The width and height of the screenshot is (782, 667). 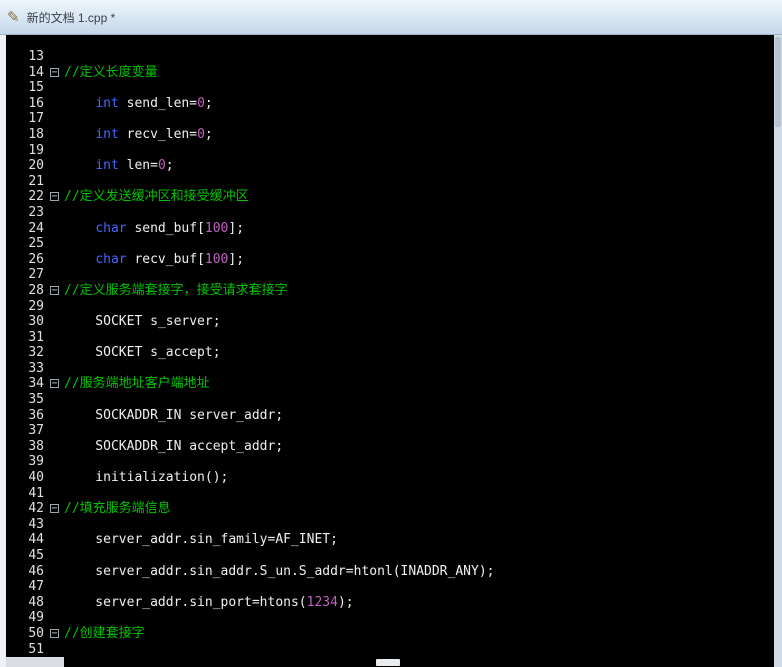 What do you see at coordinates (36, 56) in the screenshot?
I see `line-number: 13` at bounding box center [36, 56].